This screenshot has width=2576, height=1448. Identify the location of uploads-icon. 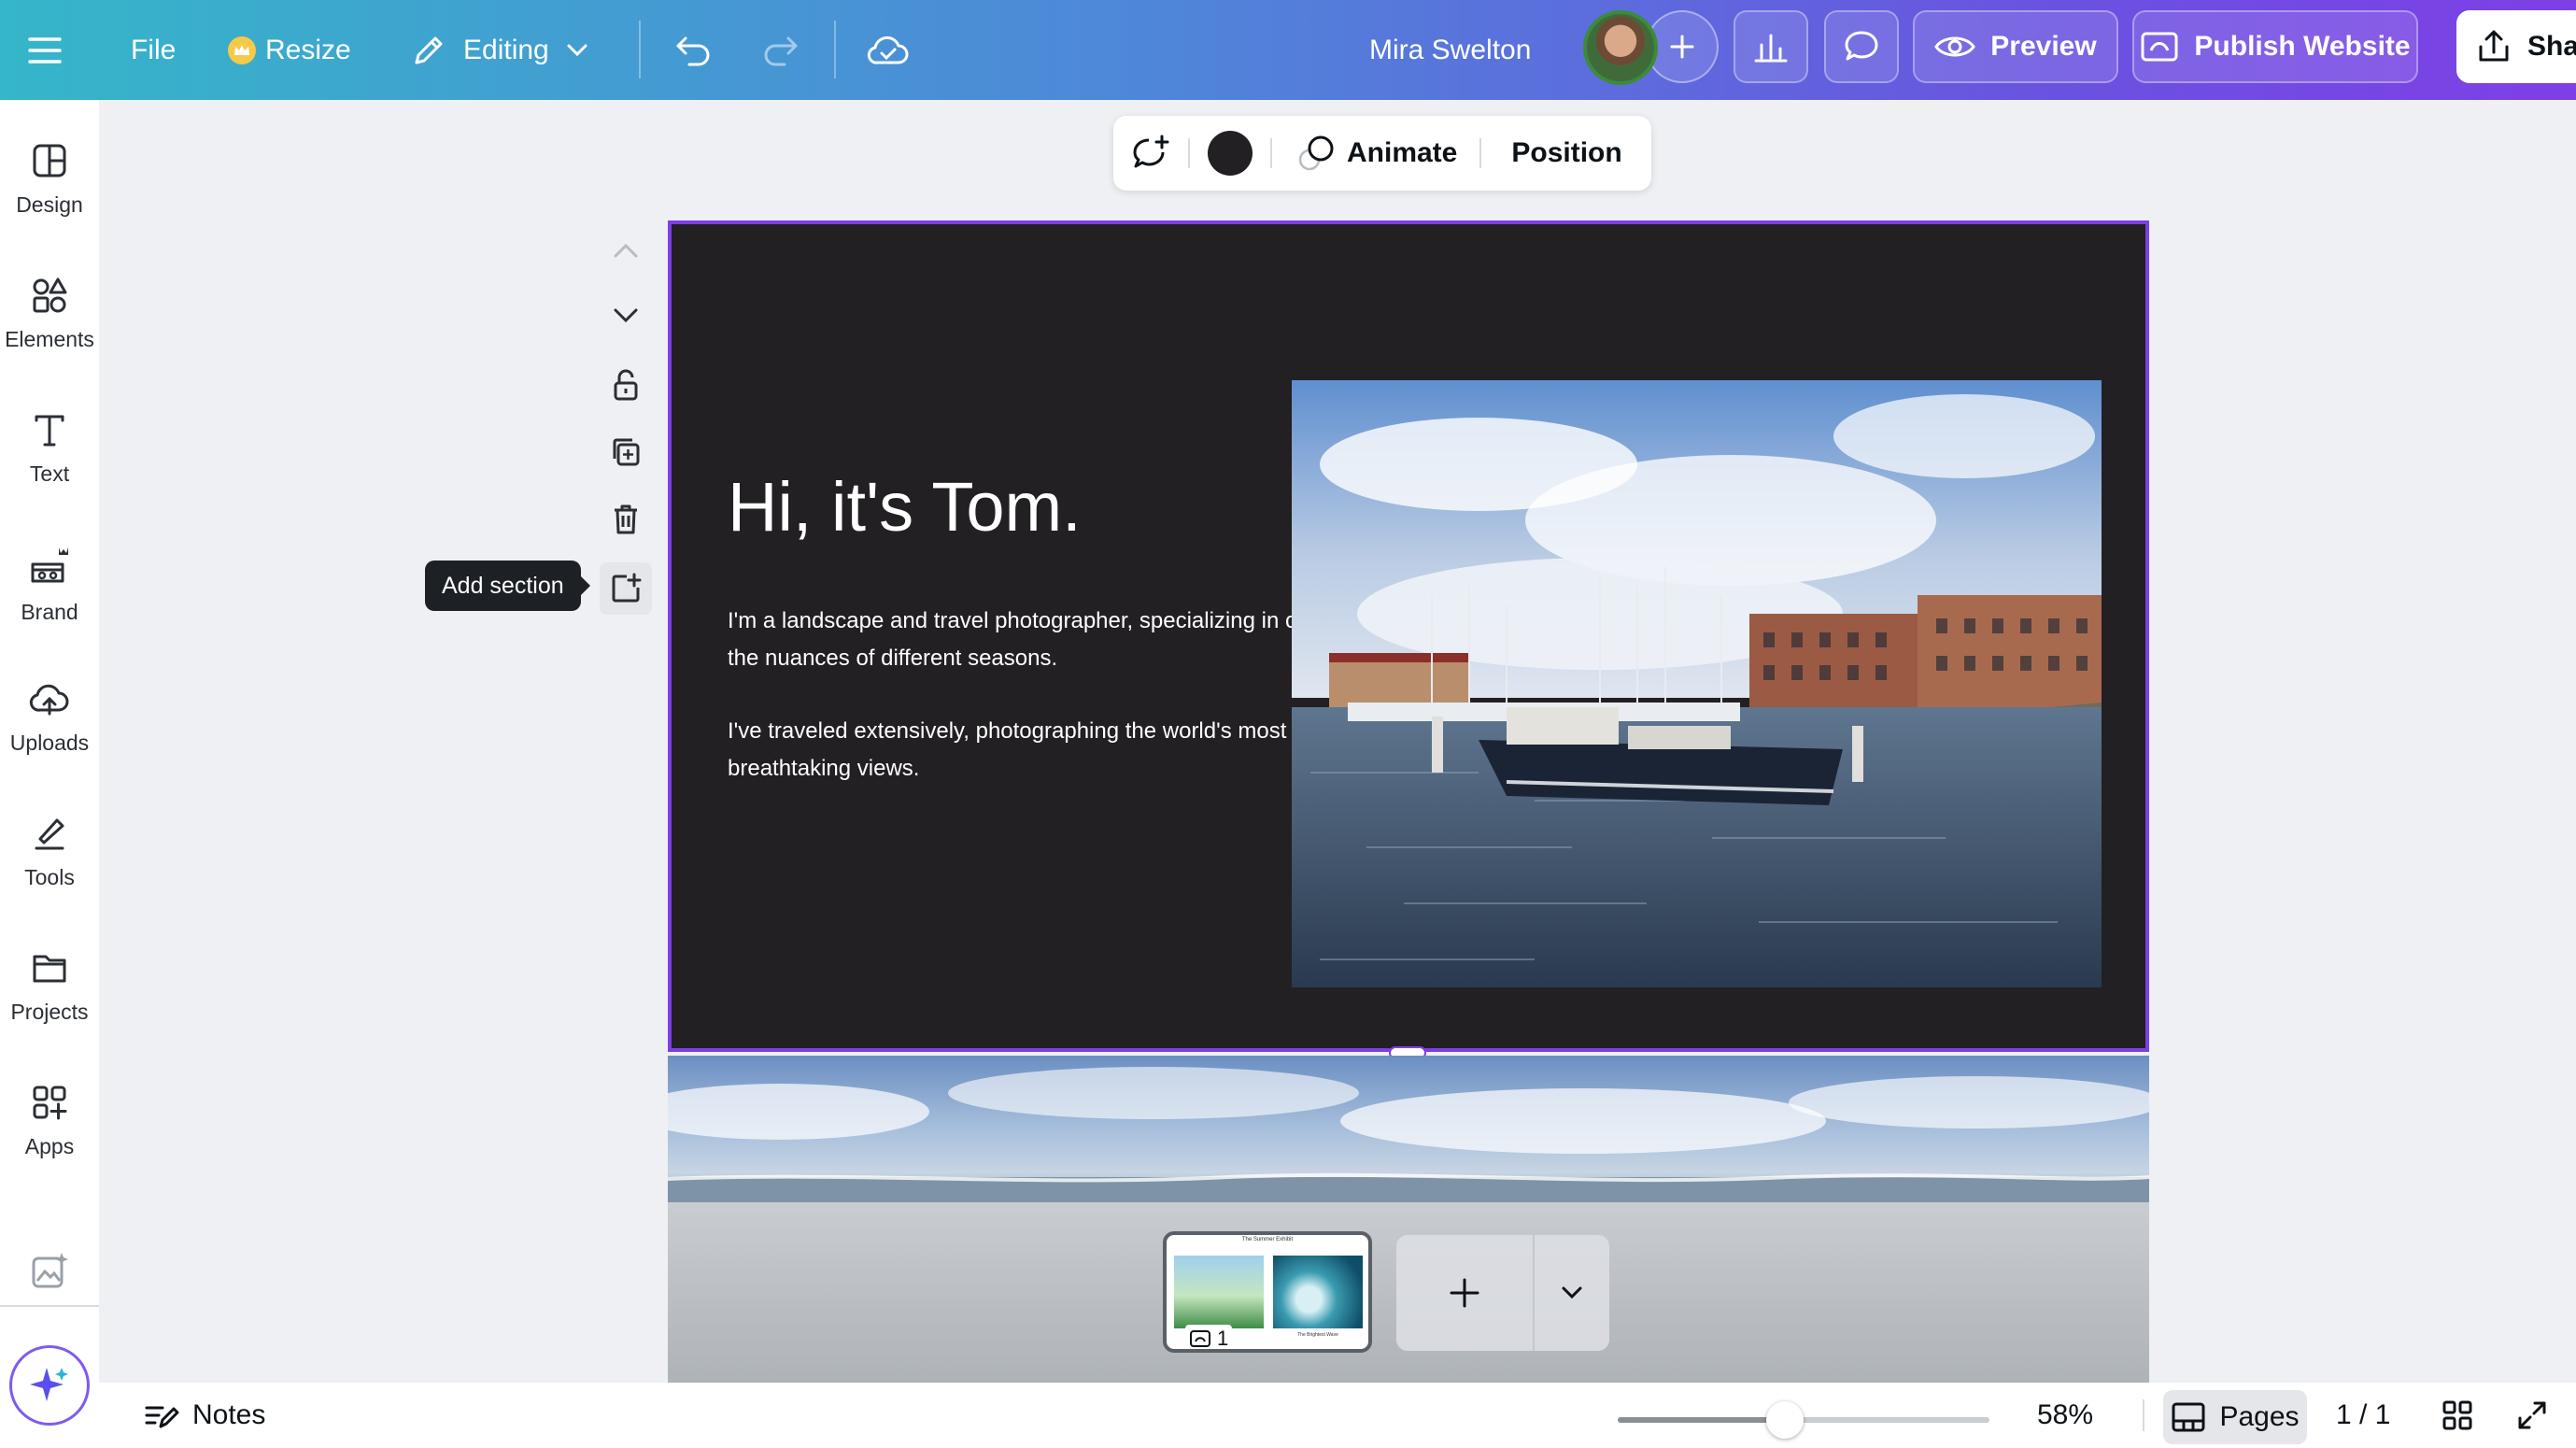
(49, 700).